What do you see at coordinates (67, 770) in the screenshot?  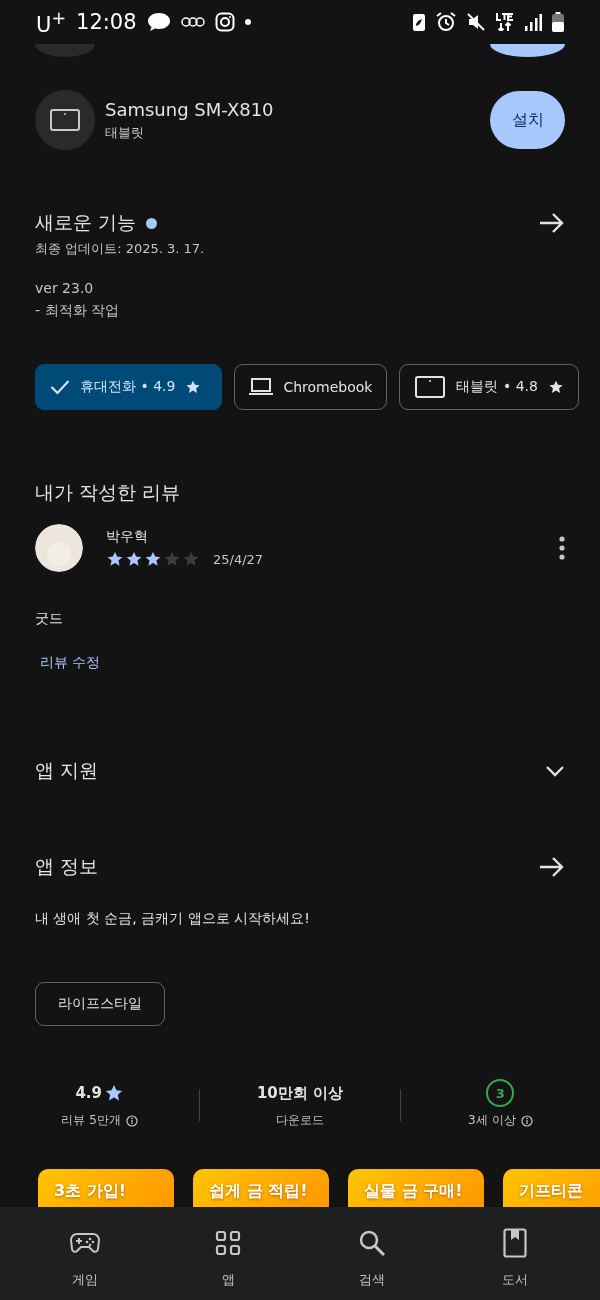 I see `section-title: 앱 지원` at bounding box center [67, 770].